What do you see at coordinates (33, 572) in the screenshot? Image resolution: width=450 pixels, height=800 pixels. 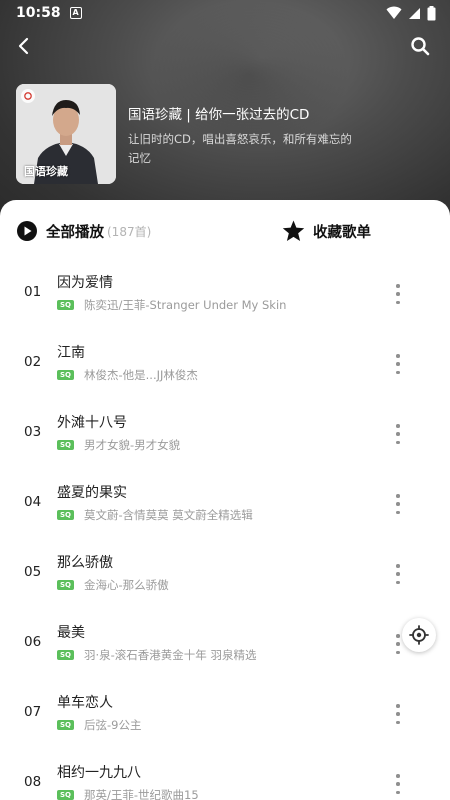 I see `song-number: 05` at bounding box center [33, 572].